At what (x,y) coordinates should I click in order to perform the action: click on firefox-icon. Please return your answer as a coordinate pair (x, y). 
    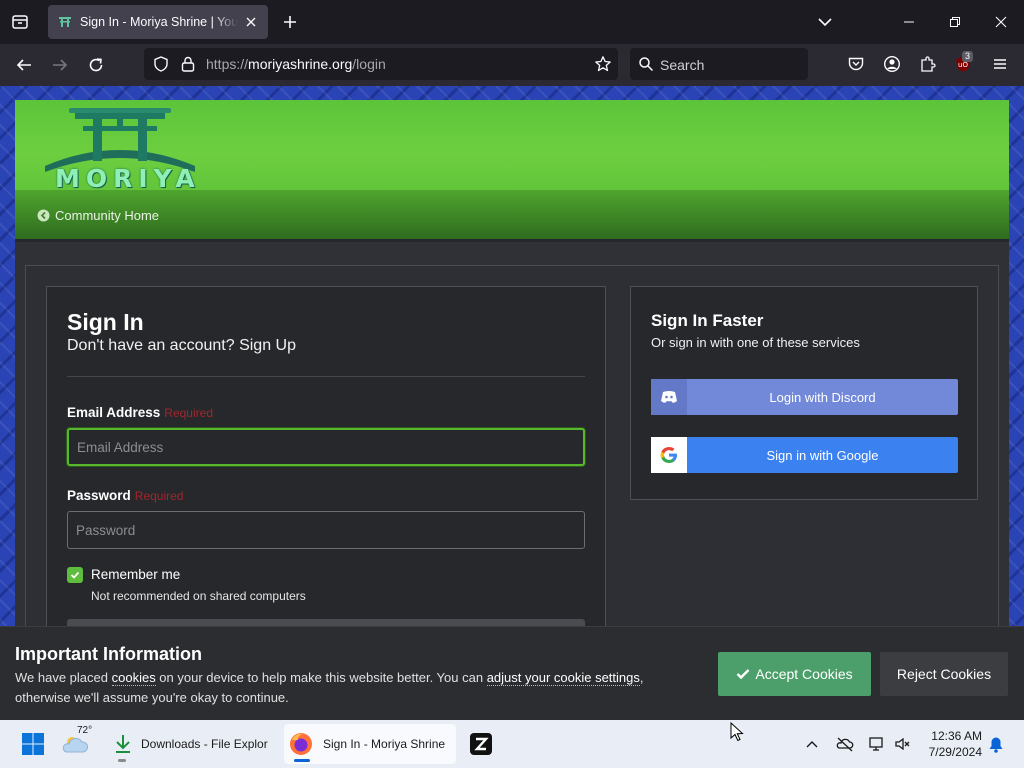
    Looking at the image, I should click on (301, 744).